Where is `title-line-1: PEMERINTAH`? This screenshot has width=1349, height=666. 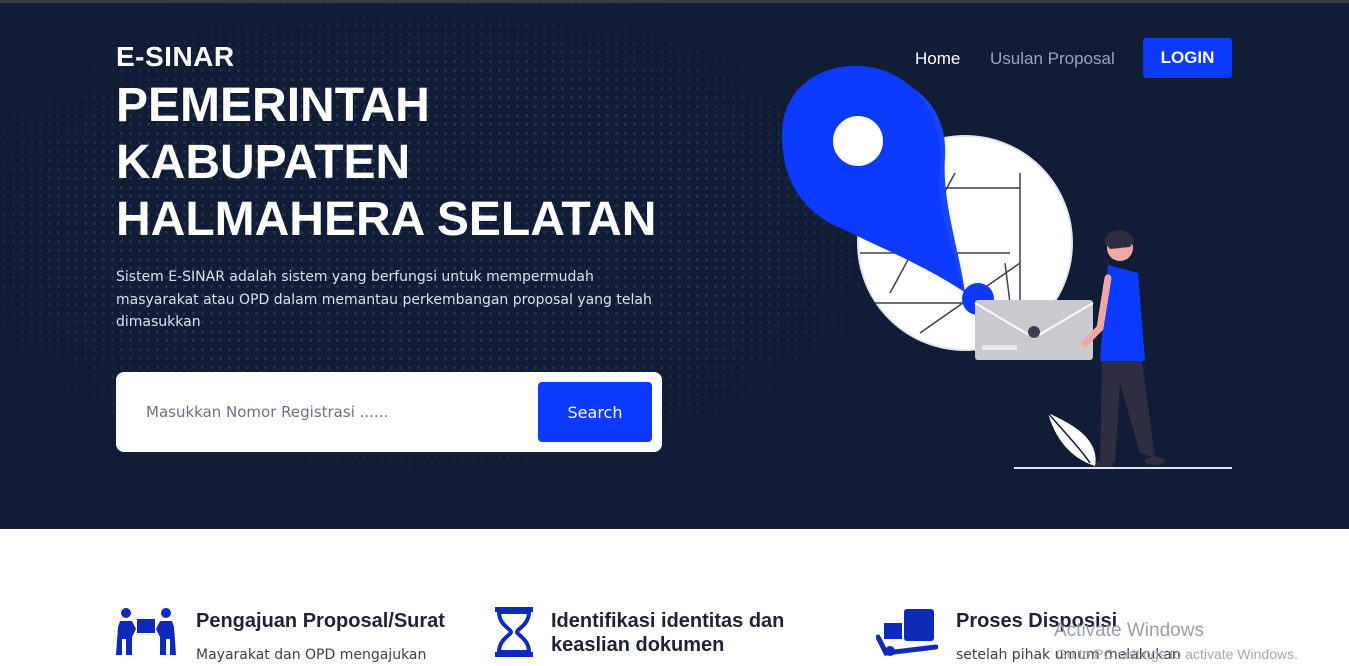 title-line-1: PEMERINTAH is located at coordinates (273, 105).